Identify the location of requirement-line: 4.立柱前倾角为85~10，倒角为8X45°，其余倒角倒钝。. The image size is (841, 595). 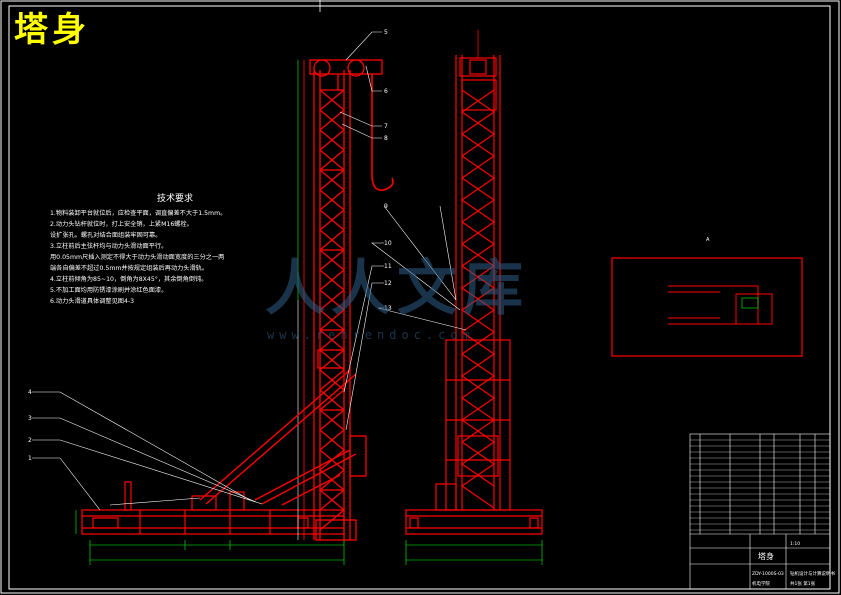
(129, 279).